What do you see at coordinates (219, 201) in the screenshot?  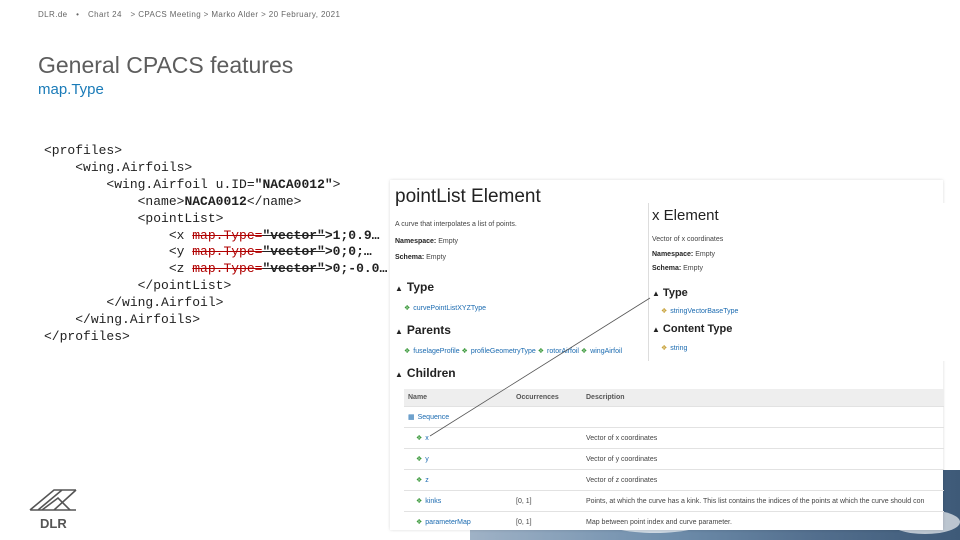 I see `code-line: <name>NACA0012</name>` at bounding box center [219, 201].